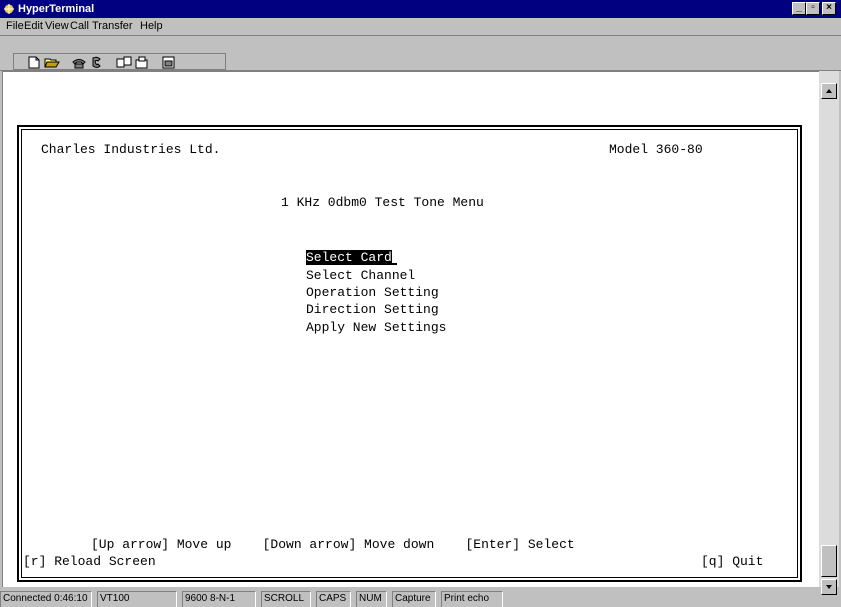 The image size is (841, 607). What do you see at coordinates (57, 26) in the screenshot?
I see `menu-view: View` at bounding box center [57, 26].